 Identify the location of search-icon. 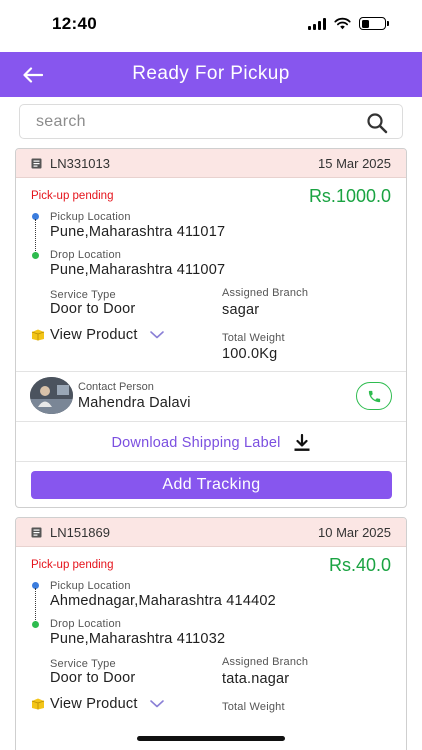
(377, 123).